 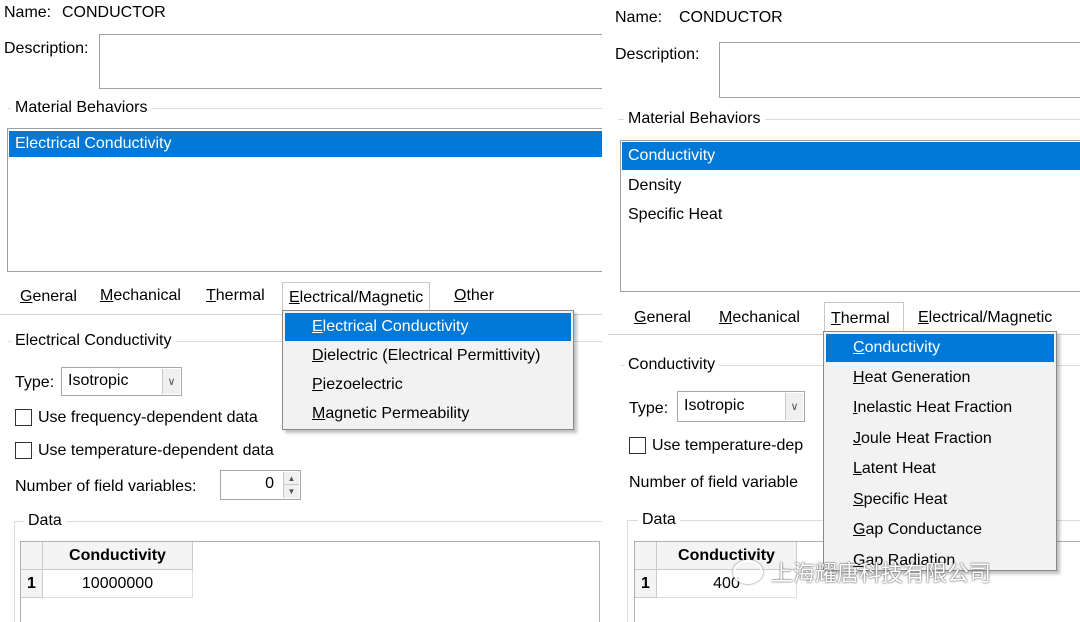 I want to click on frequency-dependent-checkbox, so click(x=23, y=417).